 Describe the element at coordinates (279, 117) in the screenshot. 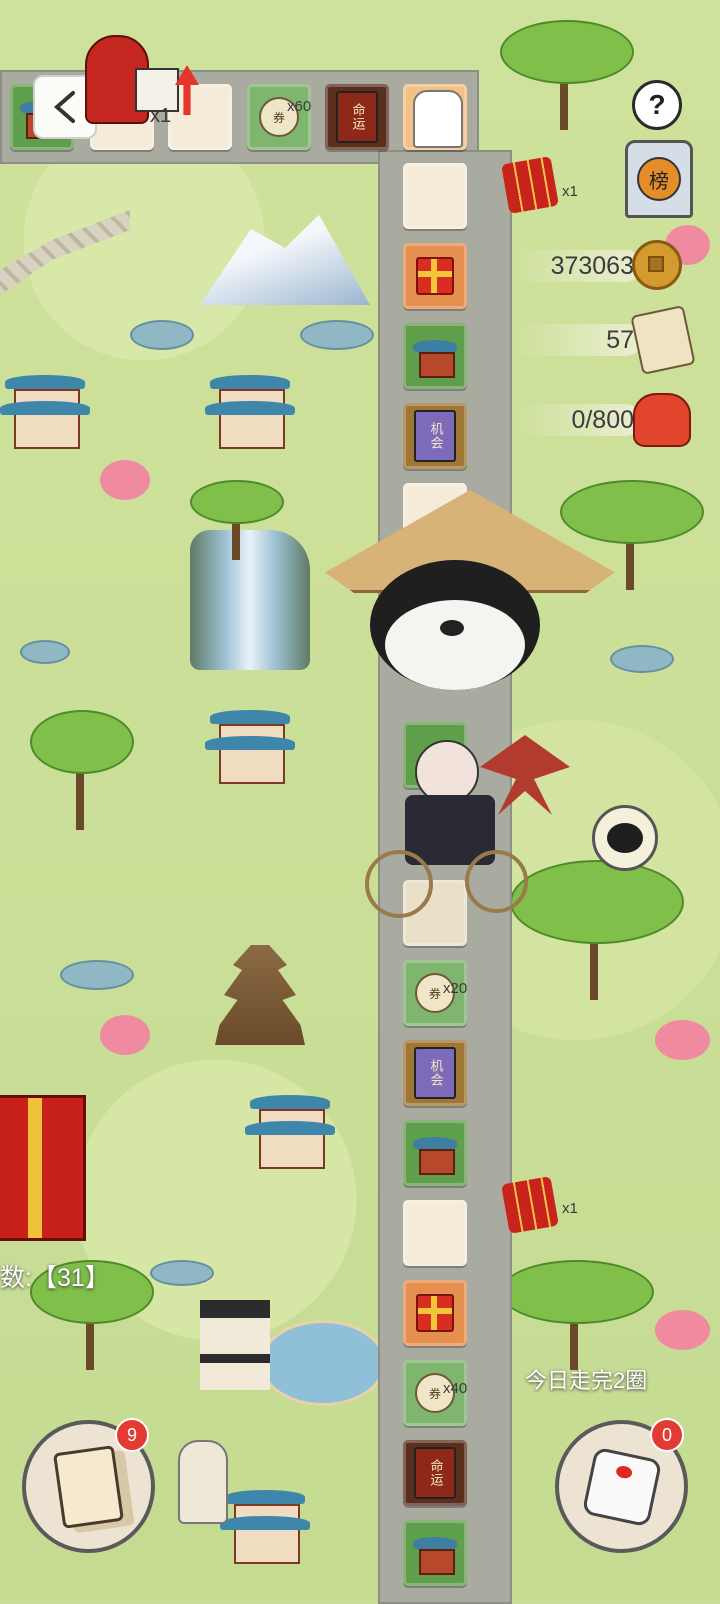

I see `board-tile-top-3: 券 x60` at that location.